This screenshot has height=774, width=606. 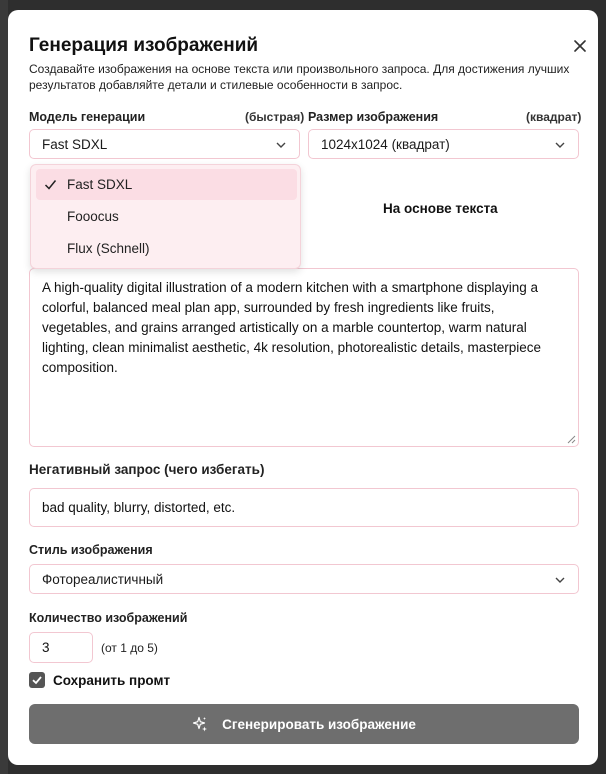 I want to click on model-option-fooocus: Fooocus, so click(x=166, y=216).